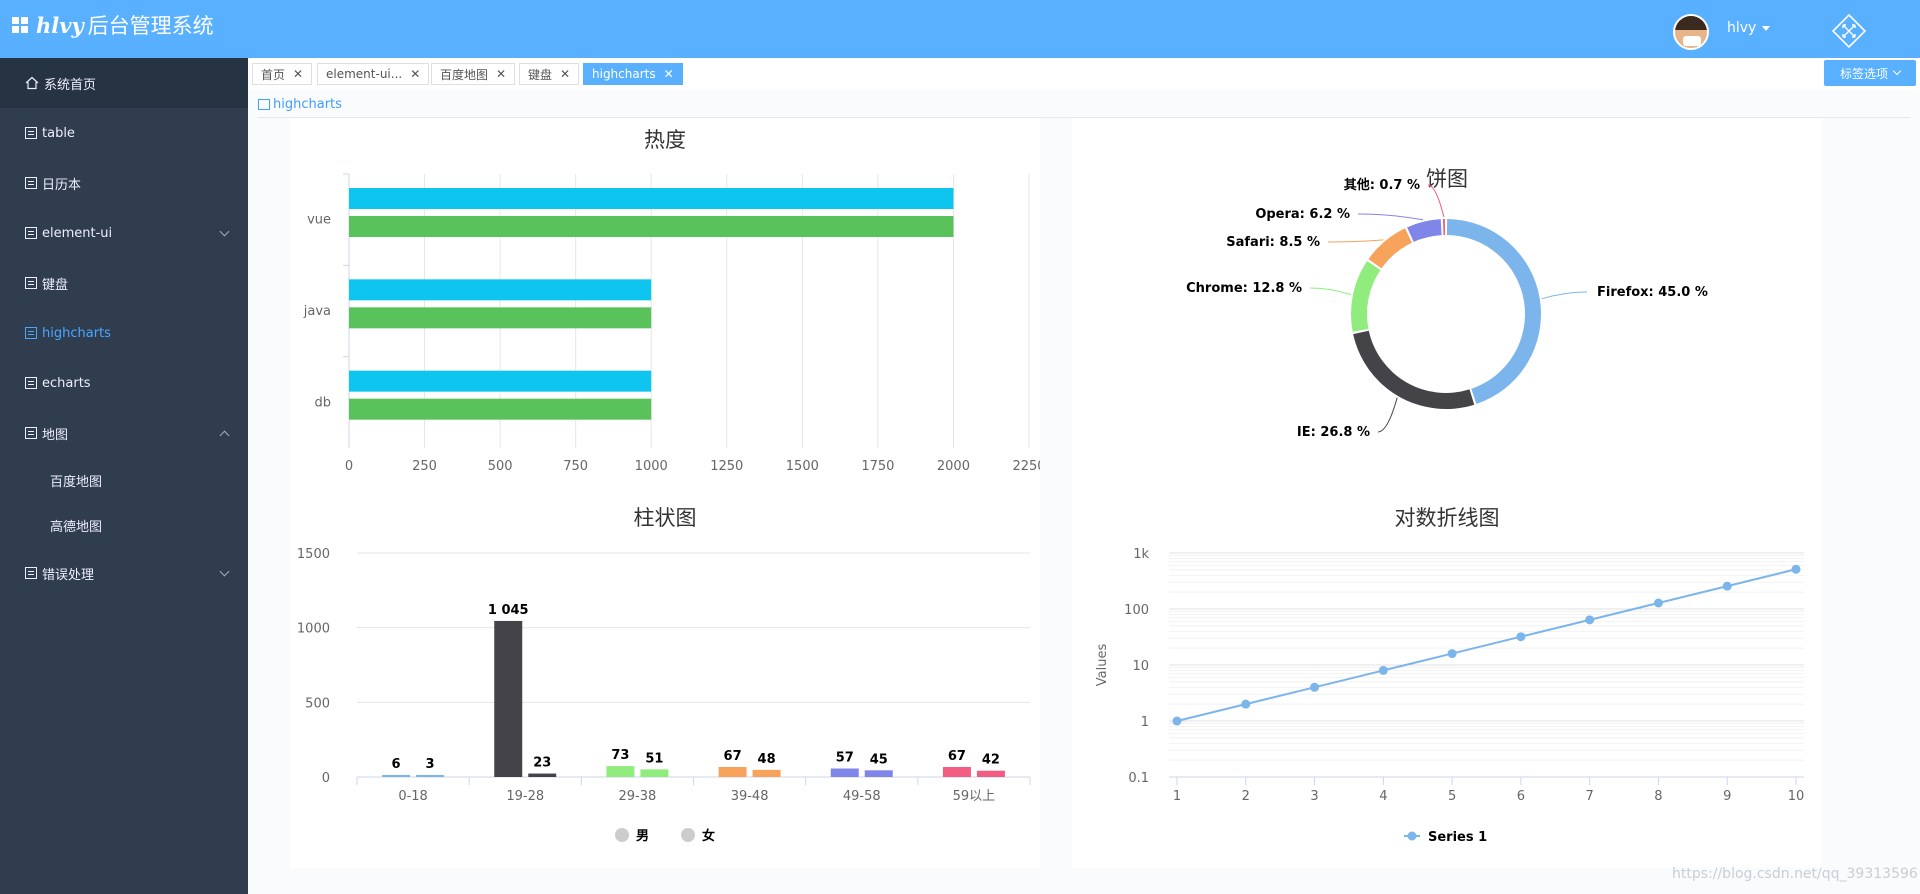  I want to click on data-label: Chrome: 12.8 %, so click(1244, 288).